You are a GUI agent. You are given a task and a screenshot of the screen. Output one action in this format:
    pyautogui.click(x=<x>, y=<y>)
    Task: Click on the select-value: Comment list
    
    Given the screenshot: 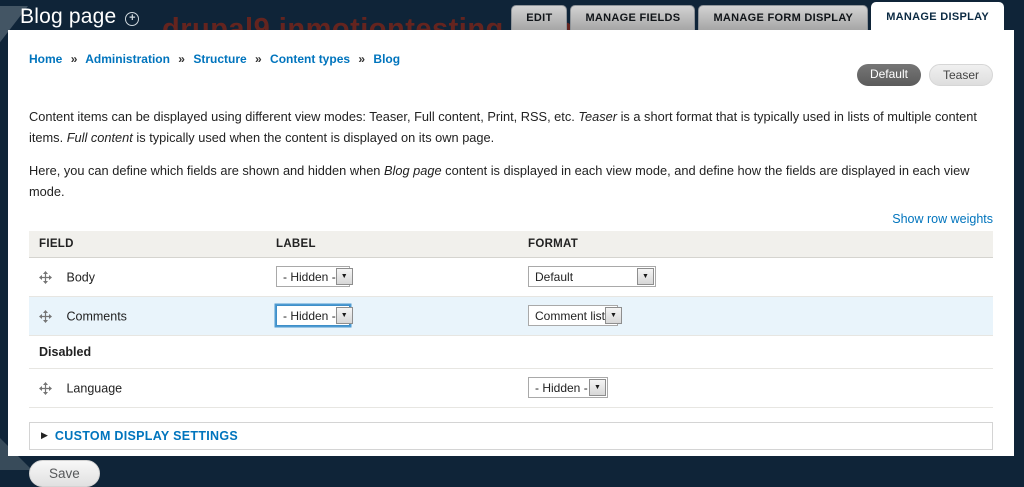 What is the action you would take?
    pyautogui.click(x=570, y=315)
    